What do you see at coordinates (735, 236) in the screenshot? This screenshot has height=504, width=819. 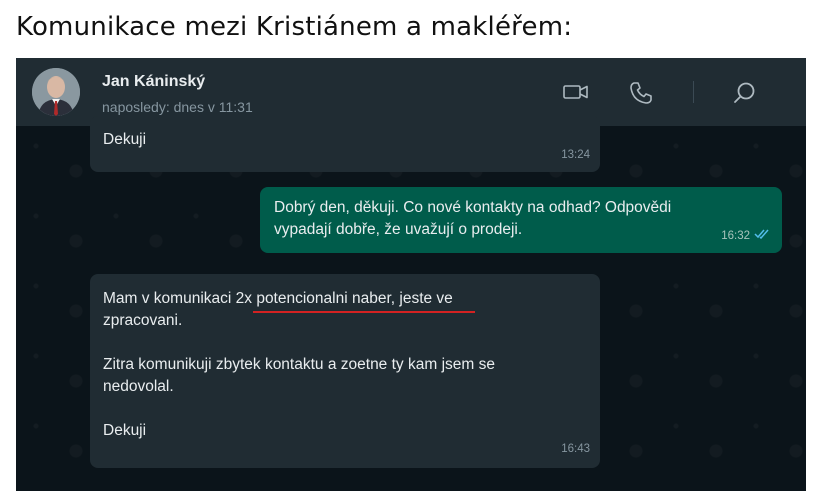 I see `message-time: 16:32` at bounding box center [735, 236].